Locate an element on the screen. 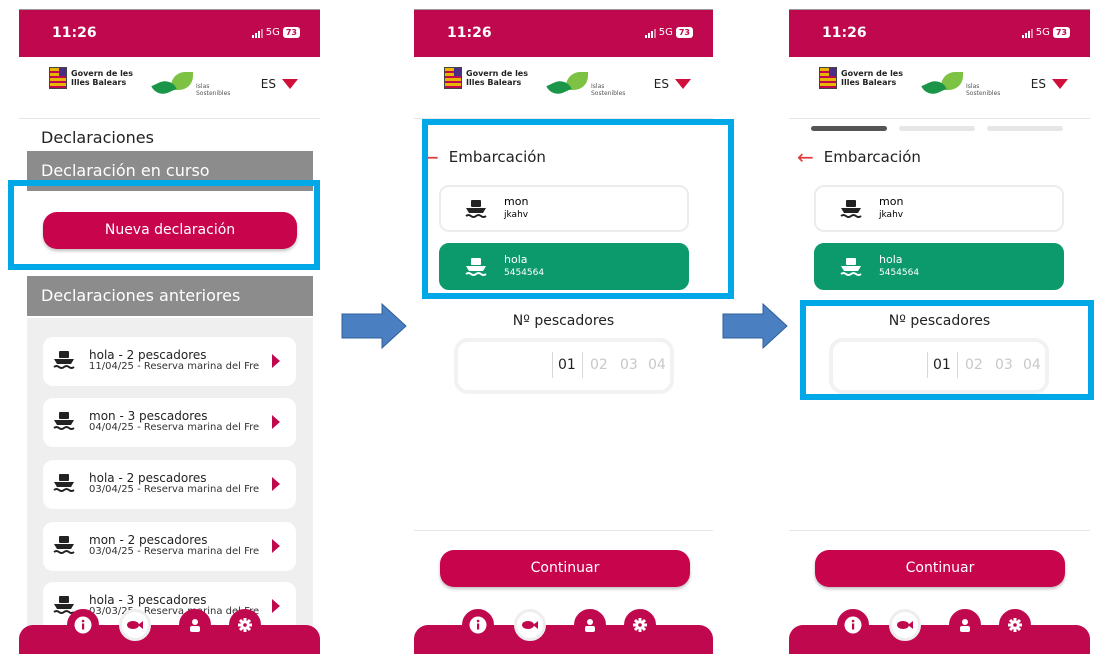 This screenshot has height=654, width=1094. fishers-option: 04 is located at coordinates (657, 365).